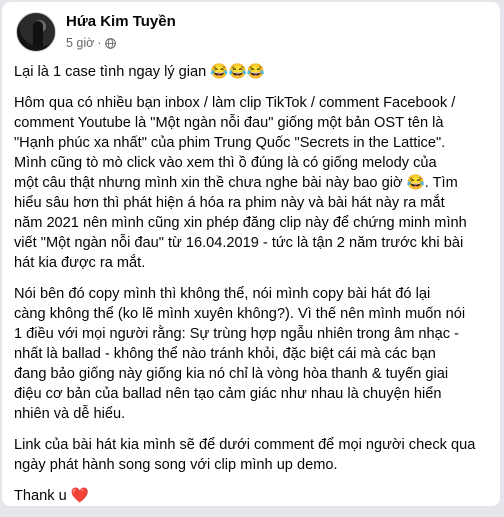 This screenshot has width=504, height=517. I want to click on post-paragraph-5: Thank u ❤️, so click(51, 496).